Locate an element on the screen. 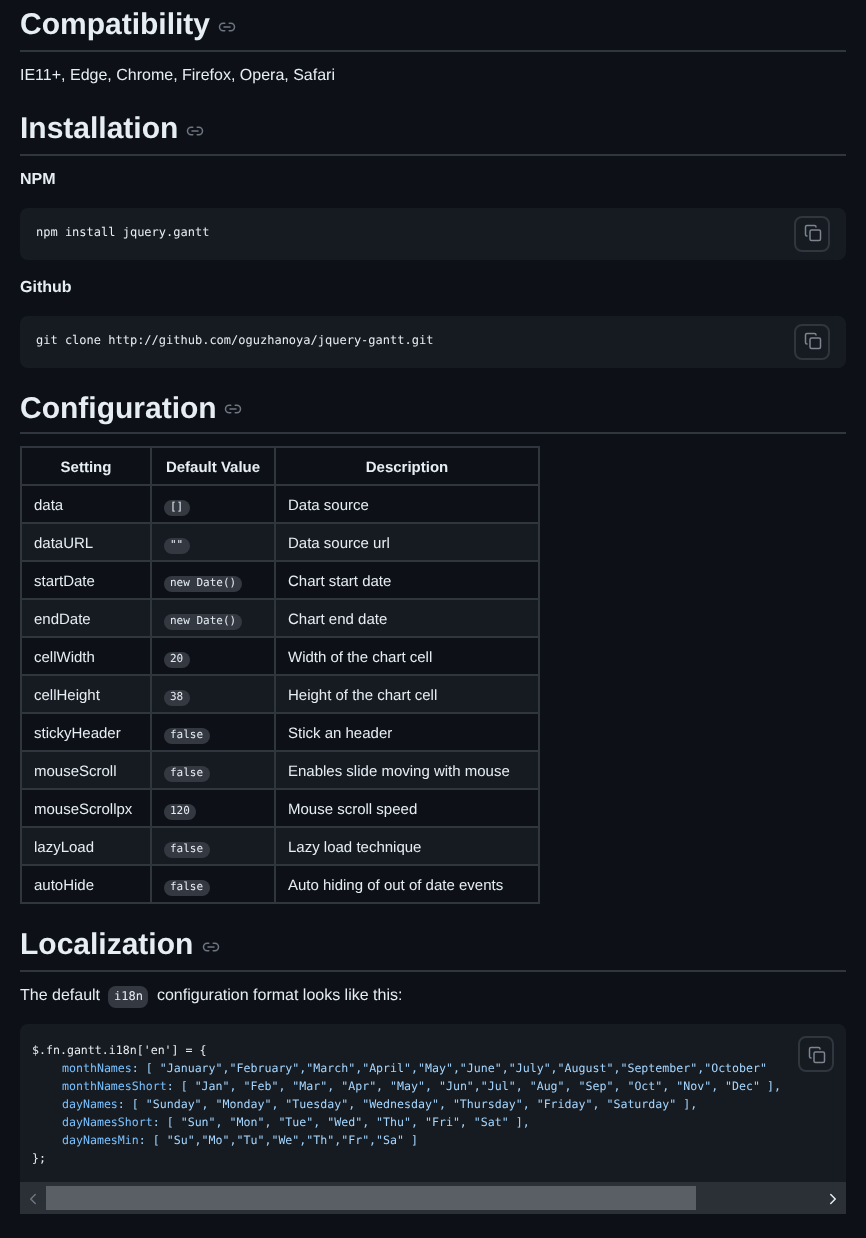  paragraph-text: configuration format looks like this: is located at coordinates (279, 996).